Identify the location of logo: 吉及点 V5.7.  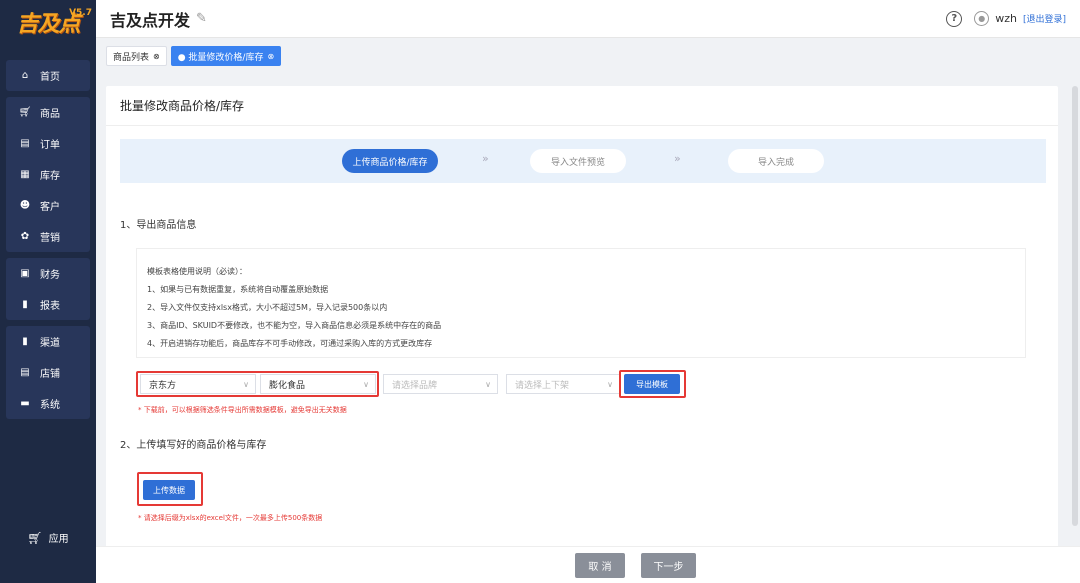
(48, 22).